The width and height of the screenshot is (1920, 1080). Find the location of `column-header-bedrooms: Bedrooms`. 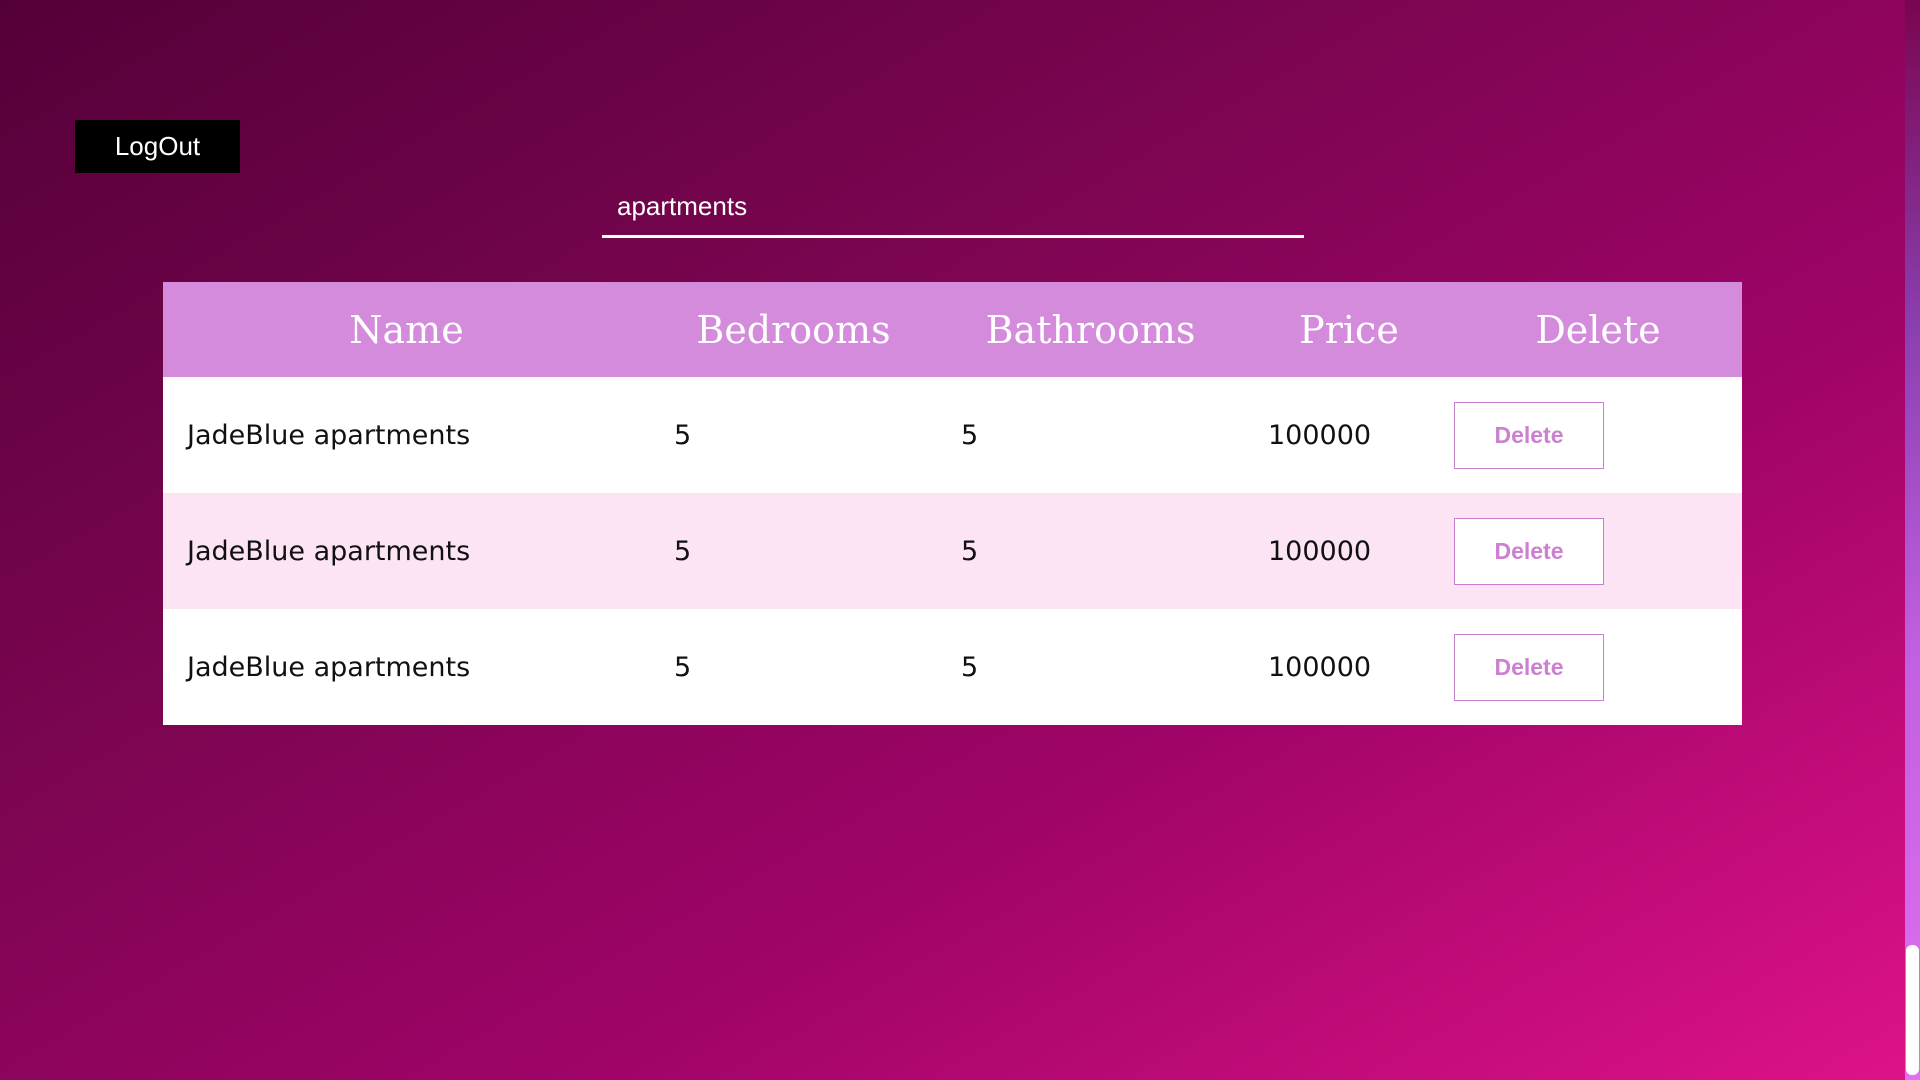

column-header-bedrooms: Bedrooms is located at coordinates (793, 329).